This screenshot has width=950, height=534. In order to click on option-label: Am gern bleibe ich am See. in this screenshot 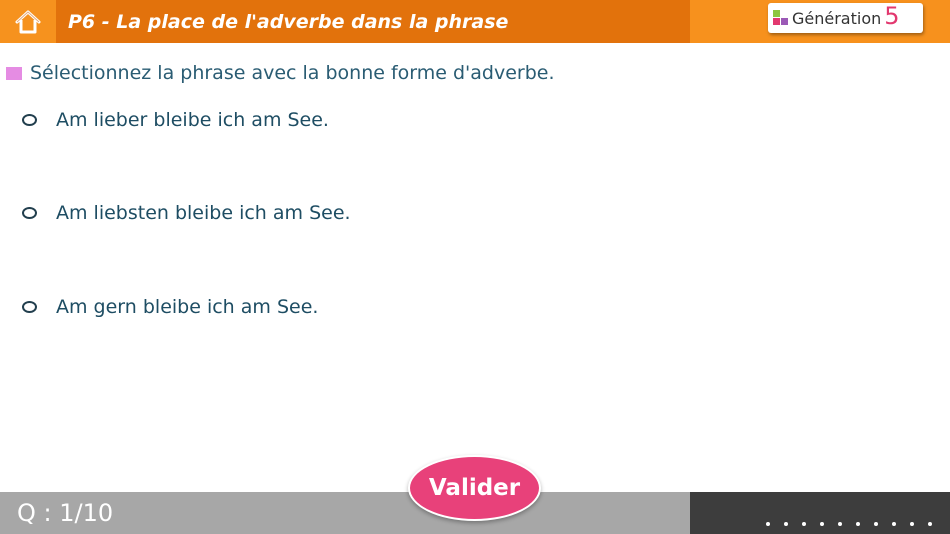, I will do `click(187, 307)`.